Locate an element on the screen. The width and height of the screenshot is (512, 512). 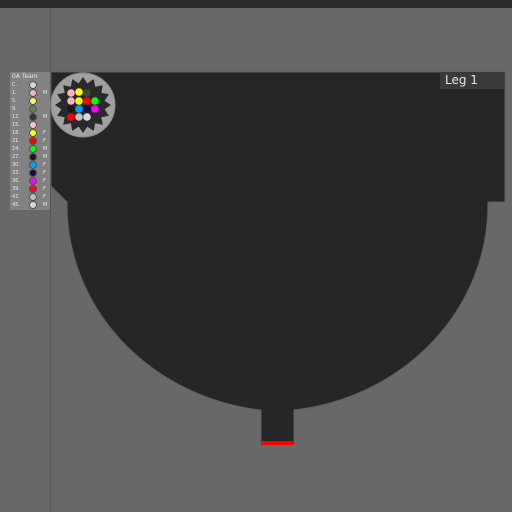
team-row: 12. M is located at coordinates (30, 117).